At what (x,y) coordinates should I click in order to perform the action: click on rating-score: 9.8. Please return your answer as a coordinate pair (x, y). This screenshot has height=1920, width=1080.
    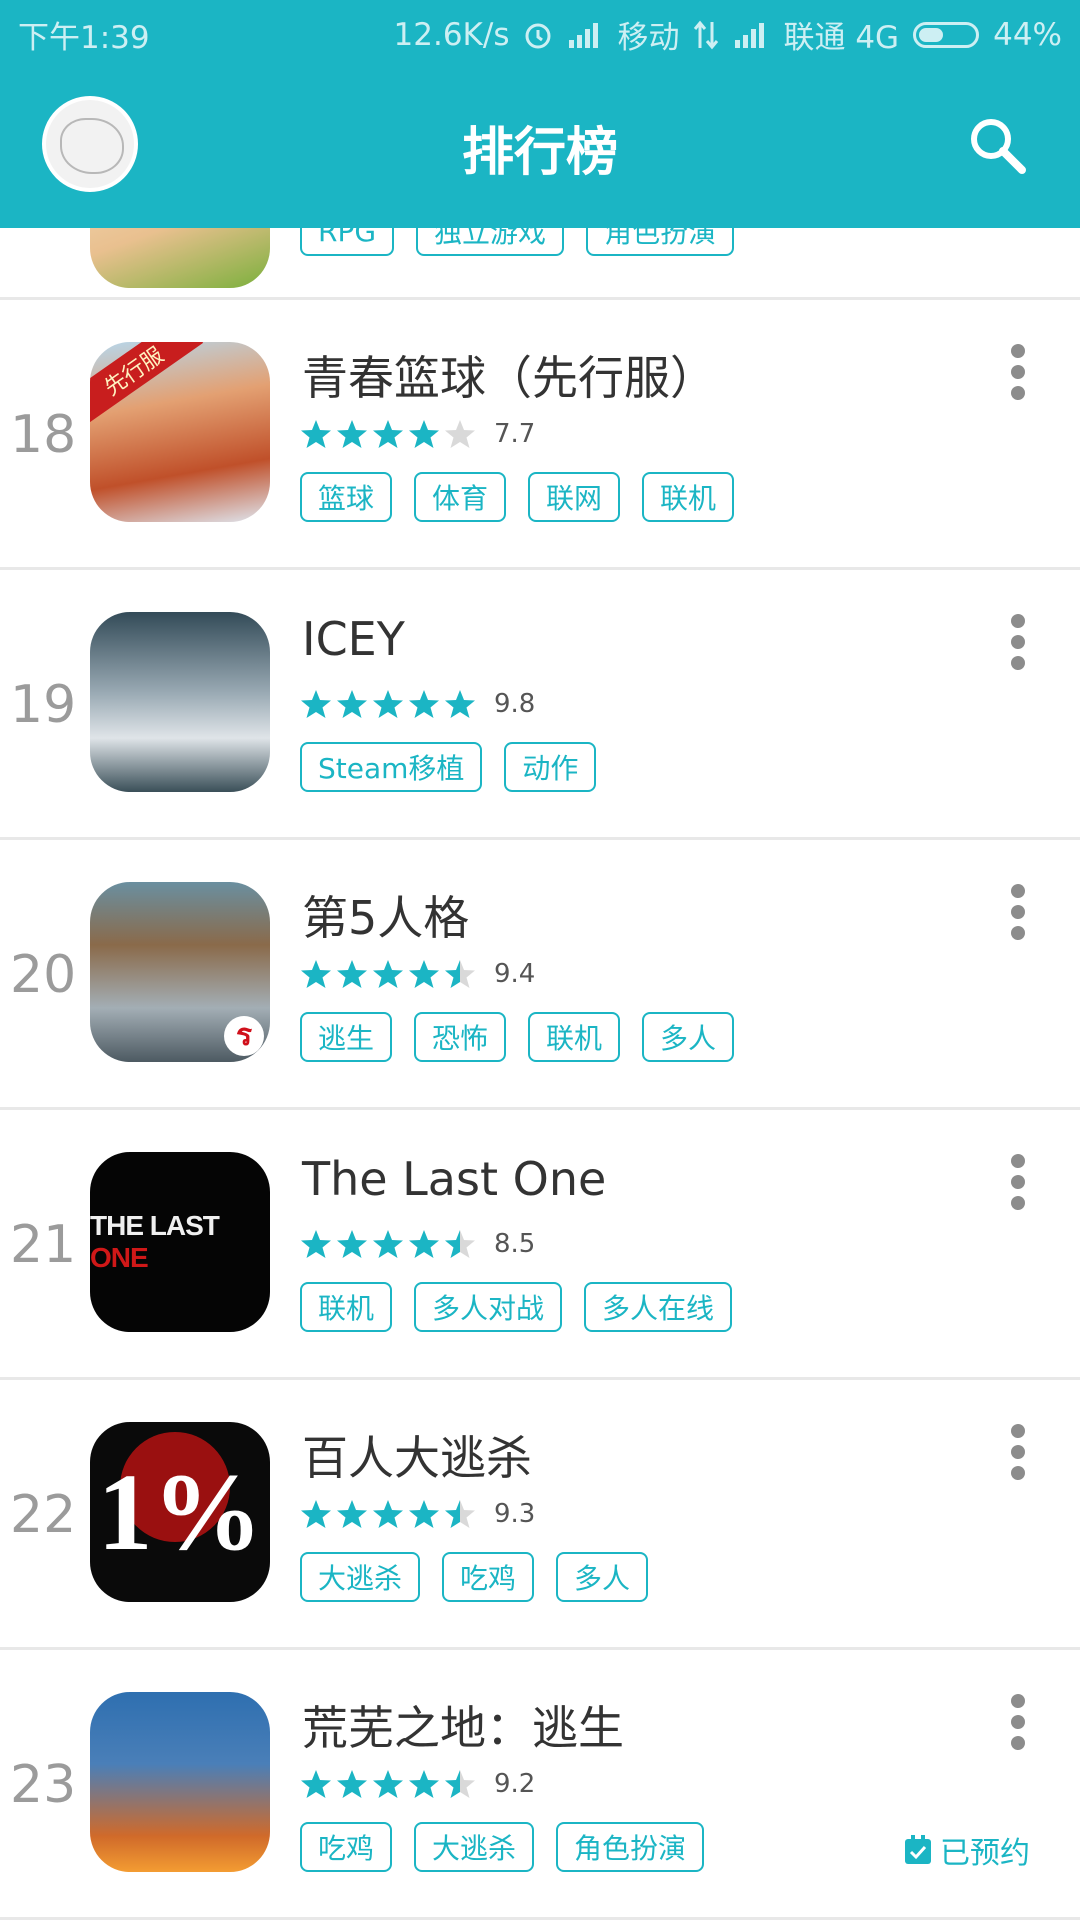
    Looking at the image, I should click on (515, 704).